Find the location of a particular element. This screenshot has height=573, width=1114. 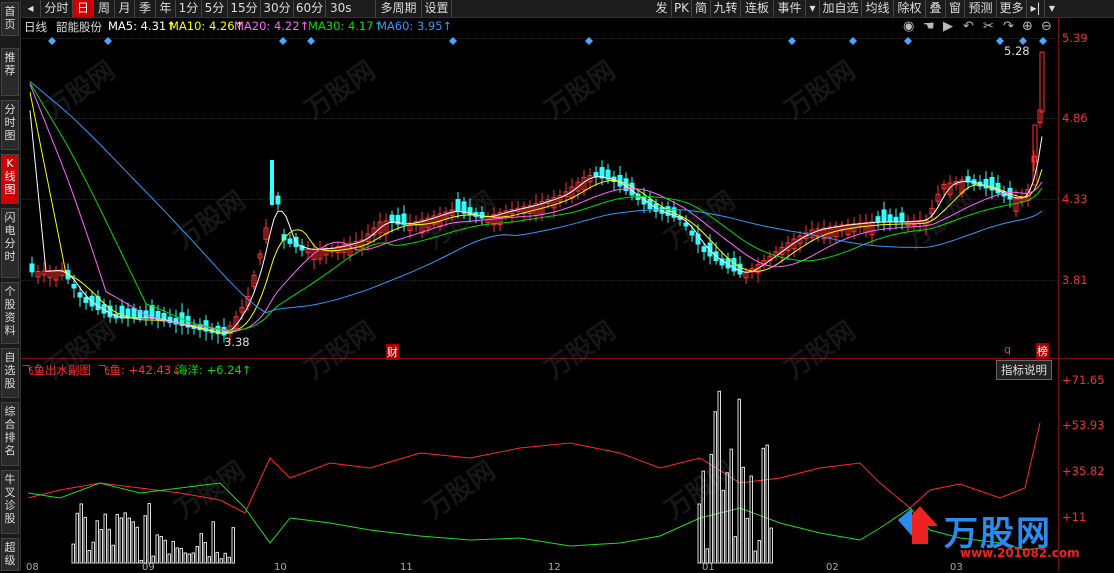

month-label: 03 is located at coordinates (956, 567).